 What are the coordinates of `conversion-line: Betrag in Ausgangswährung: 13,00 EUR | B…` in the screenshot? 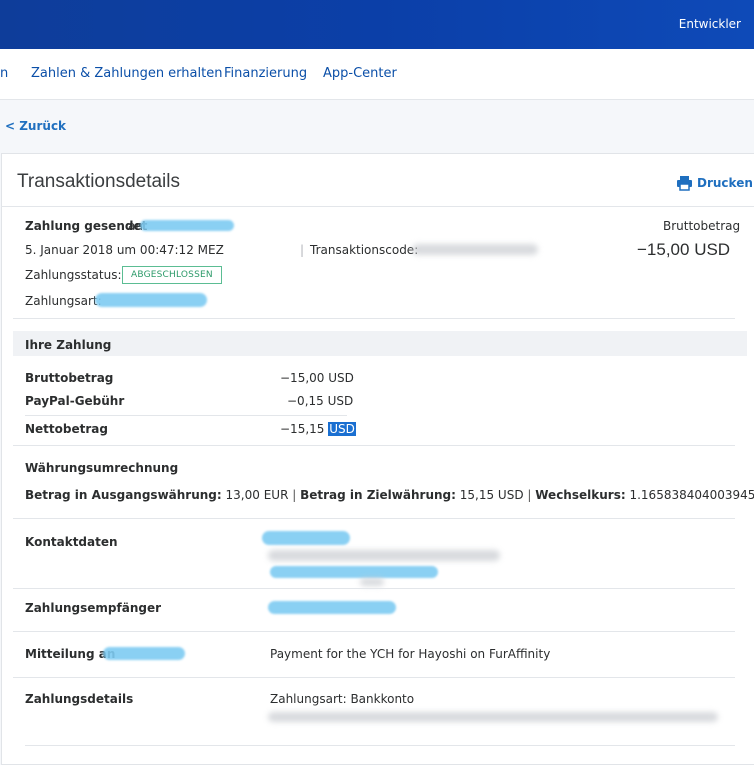 It's located at (389, 495).